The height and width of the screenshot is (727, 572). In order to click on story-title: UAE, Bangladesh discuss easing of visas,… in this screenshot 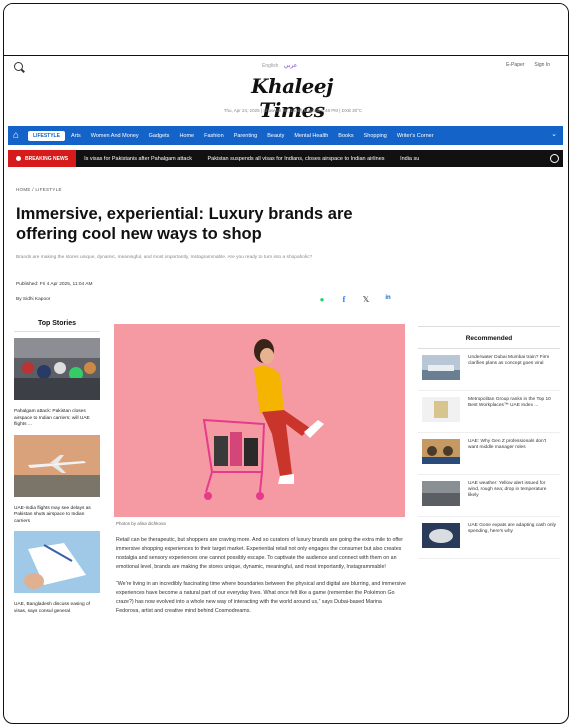, I will do `click(57, 608)`.